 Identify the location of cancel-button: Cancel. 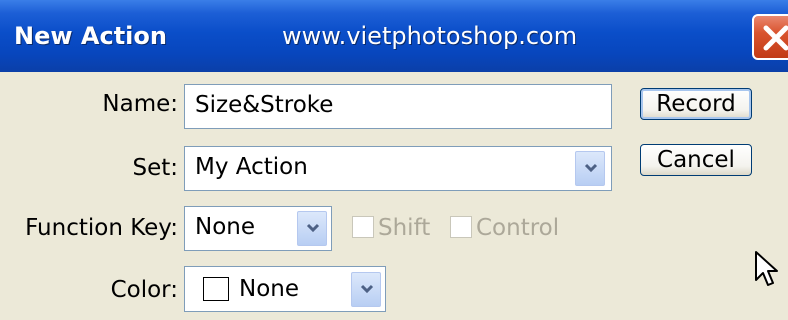
(696, 160).